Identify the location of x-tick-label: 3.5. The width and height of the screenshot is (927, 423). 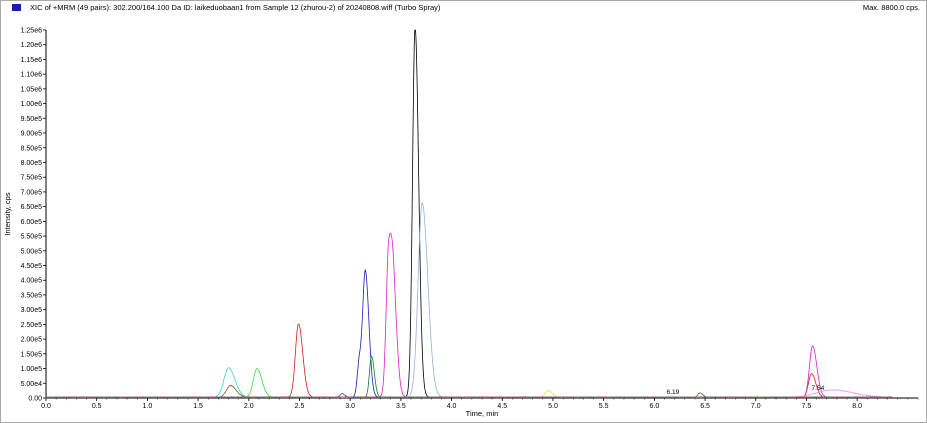
(401, 406).